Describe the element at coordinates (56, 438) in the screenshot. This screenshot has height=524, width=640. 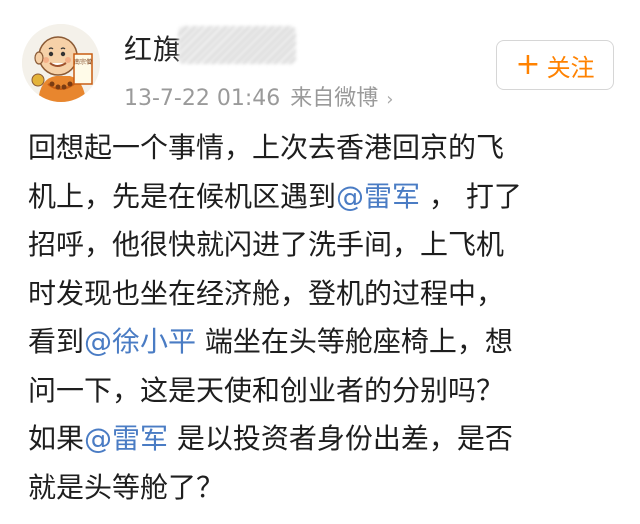
I see `content-text: 如果` at that location.